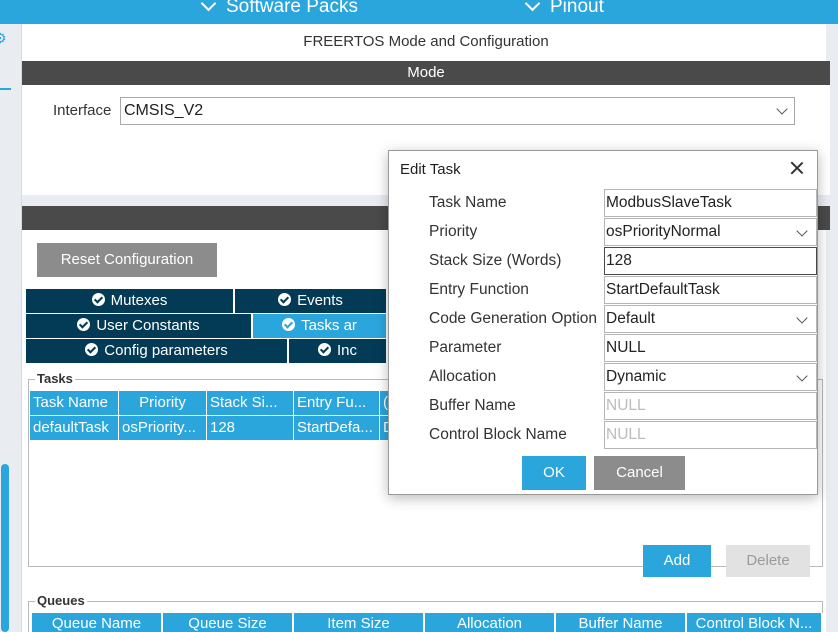 This screenshot has width=838, height=632. I want to click on priority-select: osPriorityNormal, so click(710, 232).